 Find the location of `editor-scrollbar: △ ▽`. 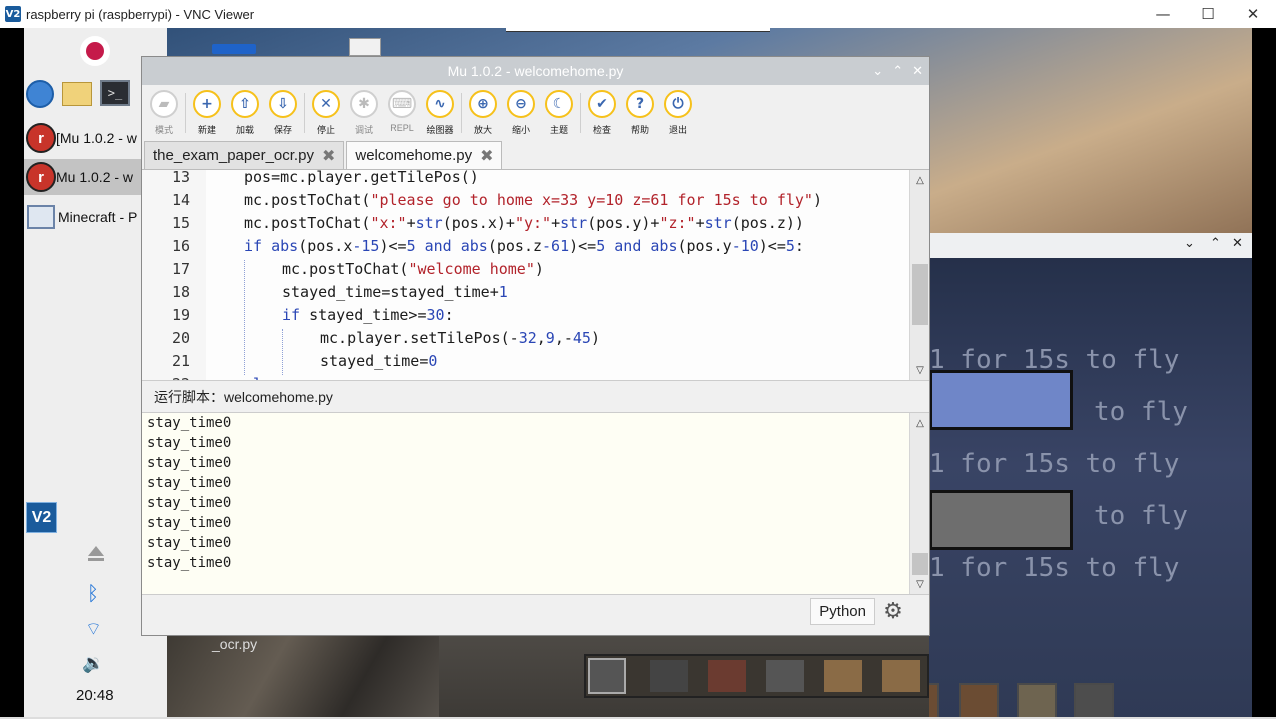

editor-scrollbar: △ ▽ is located at coordinates (919, 275).